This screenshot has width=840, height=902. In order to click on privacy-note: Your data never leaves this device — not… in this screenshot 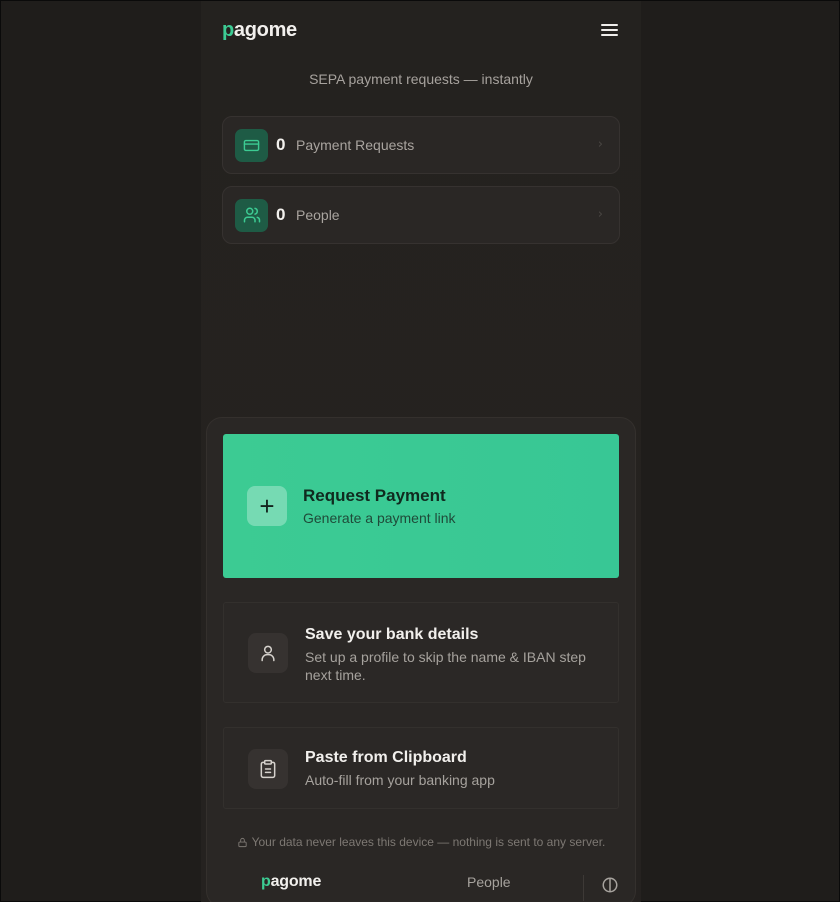, I will do `click(421, 842)`.